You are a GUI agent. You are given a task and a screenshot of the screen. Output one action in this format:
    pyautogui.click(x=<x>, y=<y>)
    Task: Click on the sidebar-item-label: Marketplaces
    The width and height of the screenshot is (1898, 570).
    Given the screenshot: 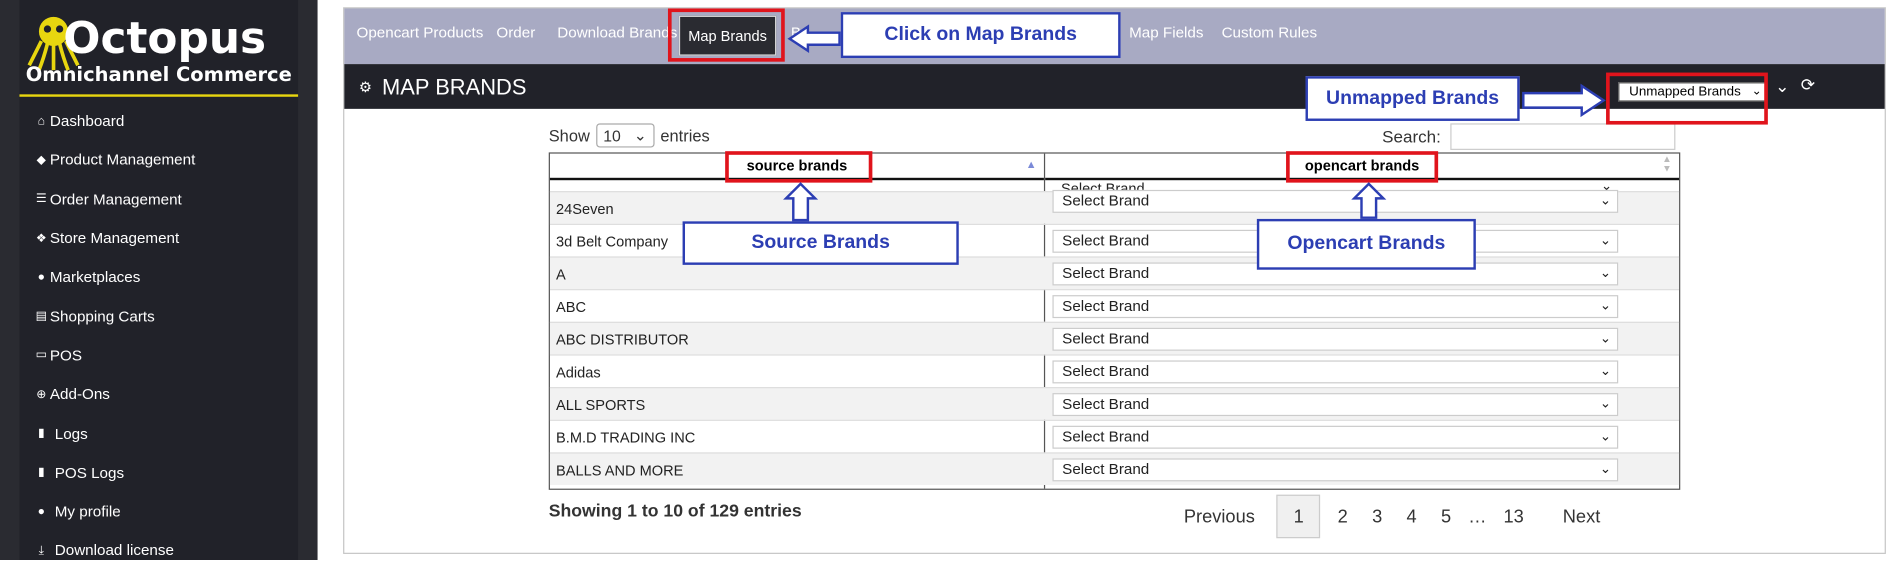 What is the action you would take?
    pyautogui.click(x=95, y=277)
    